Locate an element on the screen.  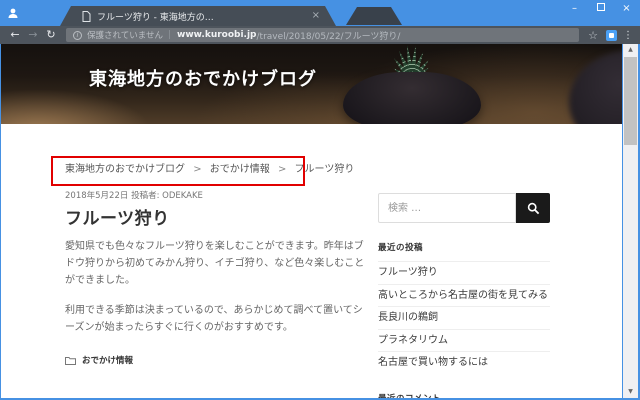
breadcrumb-current-page: フルーツ狩り is located at coordinates (324, 169).